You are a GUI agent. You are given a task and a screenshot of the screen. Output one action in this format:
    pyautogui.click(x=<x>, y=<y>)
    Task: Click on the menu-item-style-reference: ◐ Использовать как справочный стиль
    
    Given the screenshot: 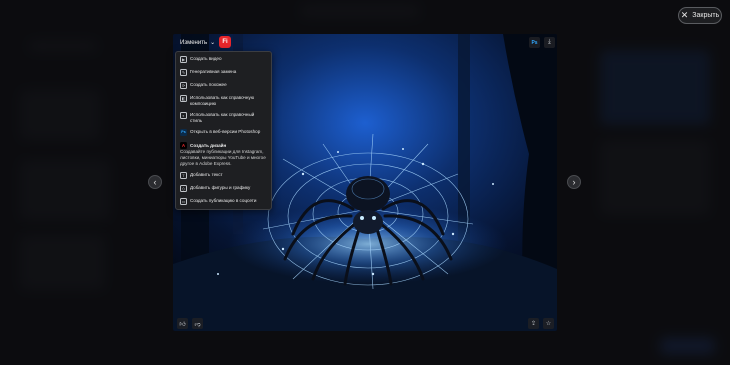 What is the action you would take?
    pyautogui.click(x=223, y=117)
    